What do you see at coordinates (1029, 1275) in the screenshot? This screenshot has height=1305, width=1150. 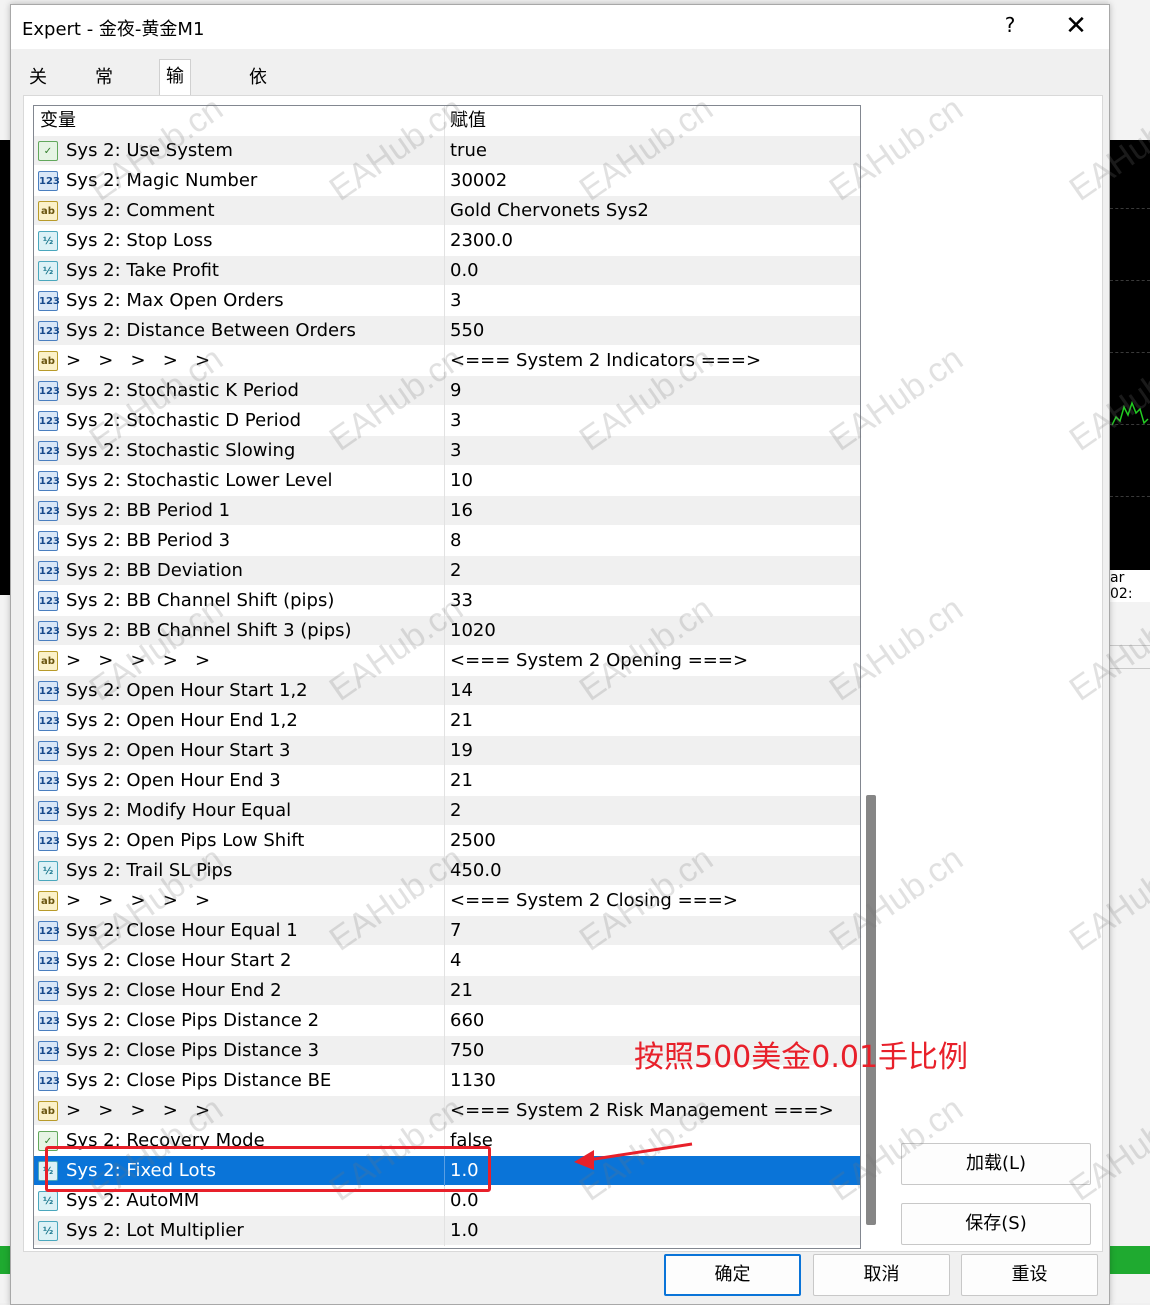 I see `reset-button: 重设` at bounding box center [1029, 1275].